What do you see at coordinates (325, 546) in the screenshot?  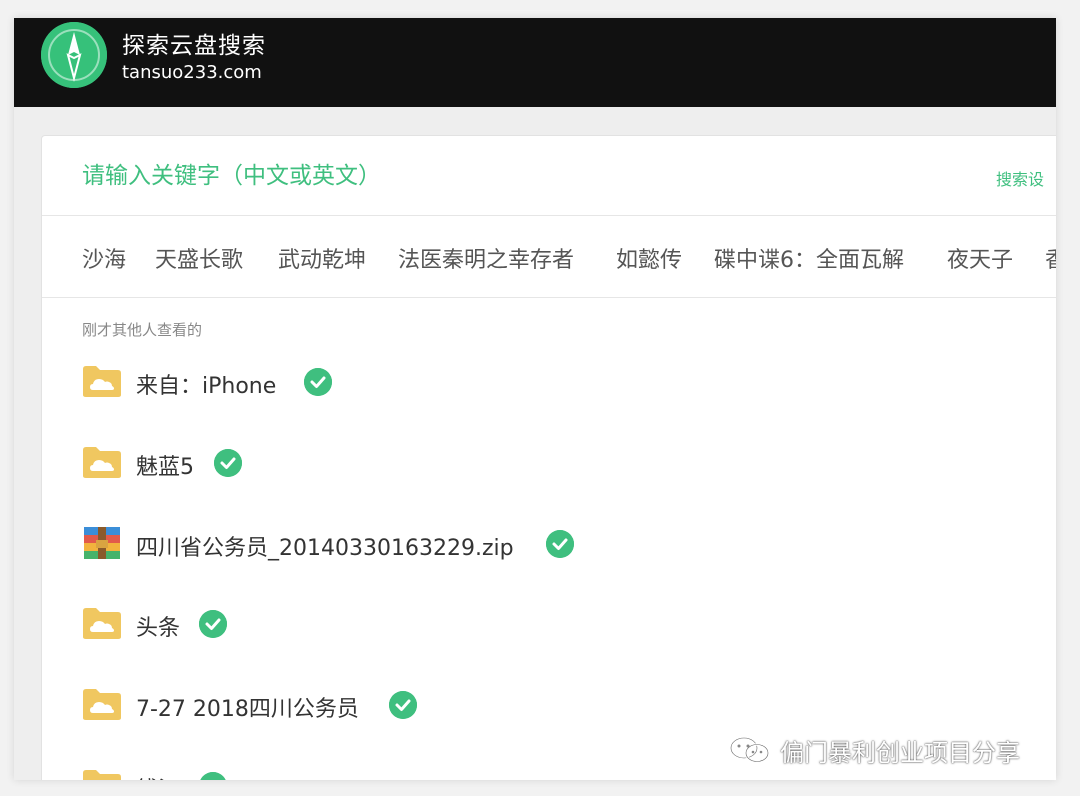 I see `file-name: 四川省公务员_20140330163229.zip` at bounding box center [325, 546].